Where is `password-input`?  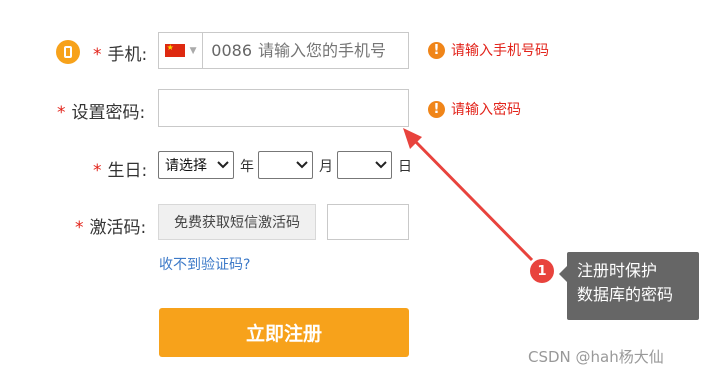
password-input is located at coordinates (283, 108).